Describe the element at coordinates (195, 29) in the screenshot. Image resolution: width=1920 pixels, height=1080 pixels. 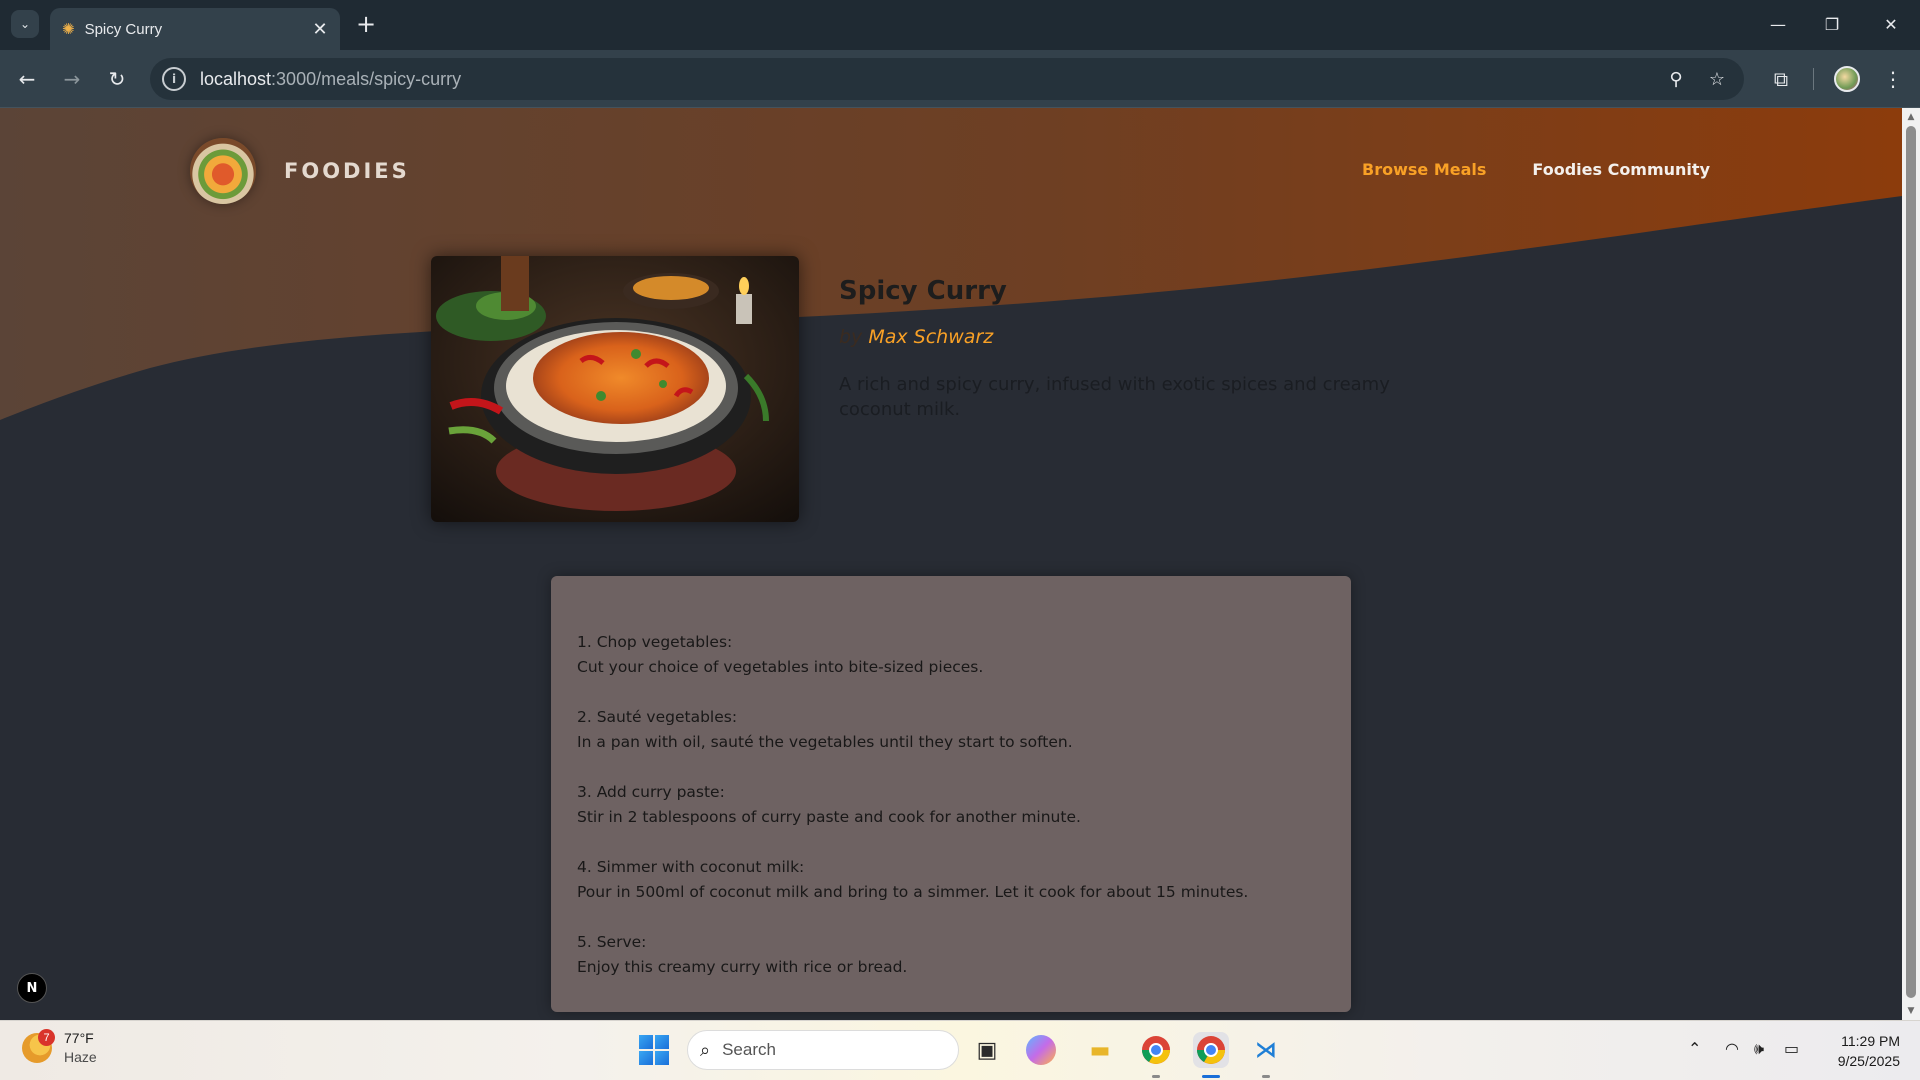
I see `browser-tab-active: ✺ Spicy Curry ✕` at that location.